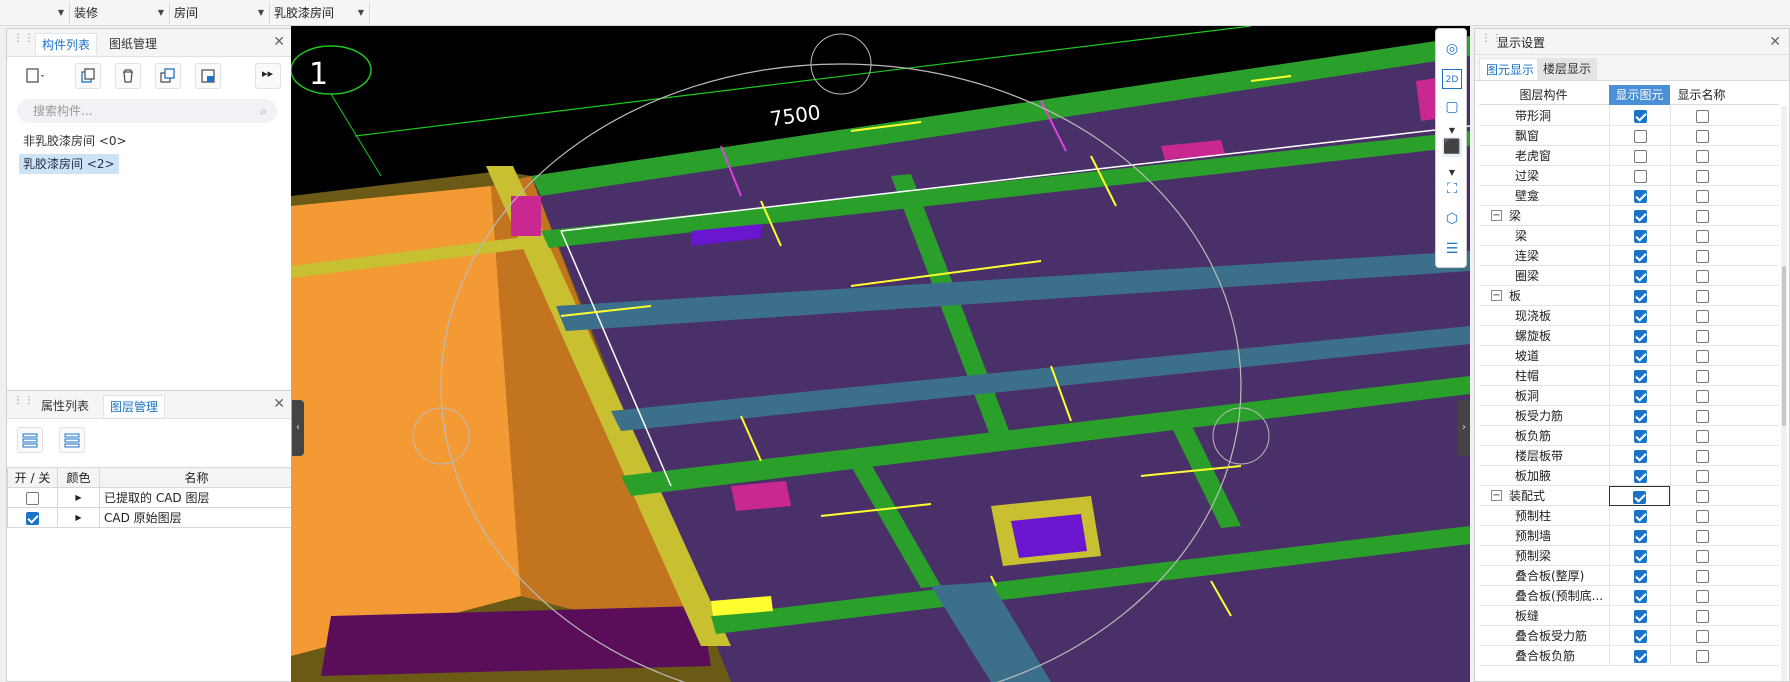 The width and height of the screenshot is (1790, 682). What do you see at coordinates (220, 13) in the screenshot?
I see `type-combo: 房间 ▼` at bounding box center [220, 13].